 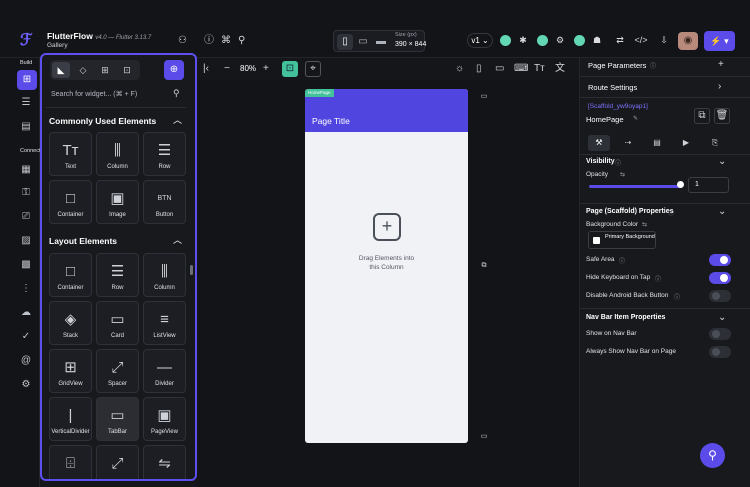 What do you see at coordinates (117, 202) in the screenshot?
I see `widget-card-image: ▣ Image` at bounding box center [117, 202].